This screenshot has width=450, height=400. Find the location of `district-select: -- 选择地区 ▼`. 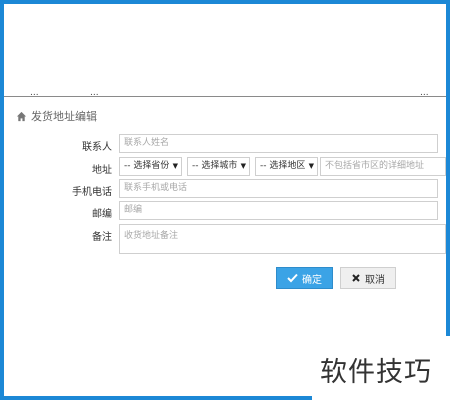

district-select: -- 选择地区 ▼ is located at coordinates (286, 166).